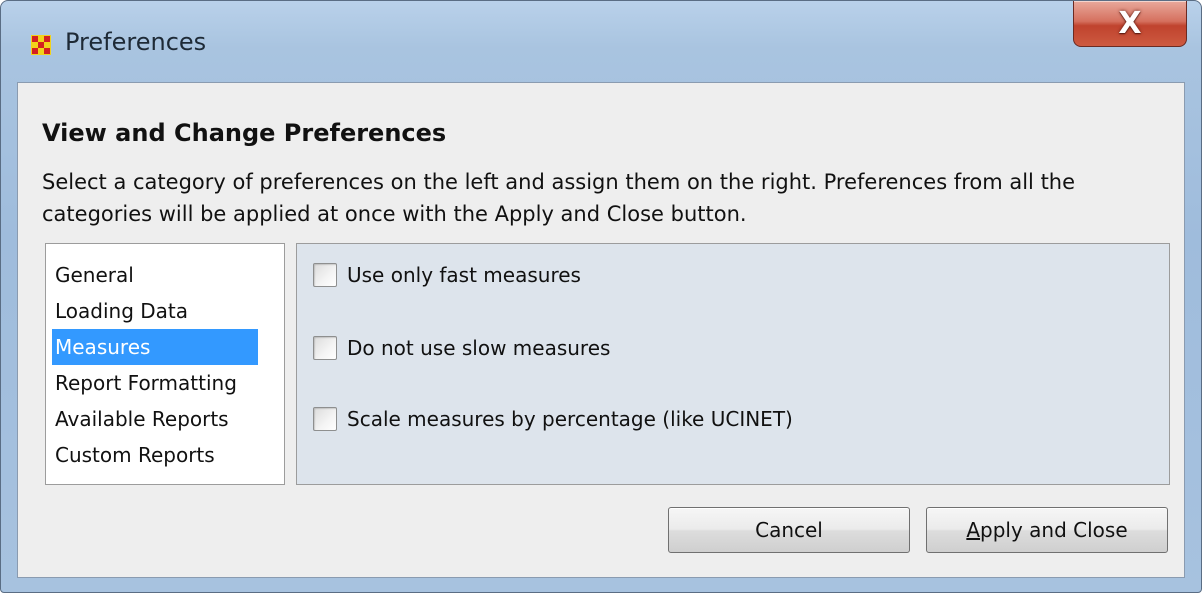 This screenshot has width=1202, height=593. I want to click on close-icon: X, so click(1130, 23).